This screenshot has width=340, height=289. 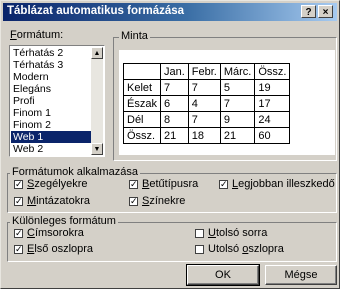 I want to click on checkbox-label: Mintázatokra, so click(x=58, y=201).